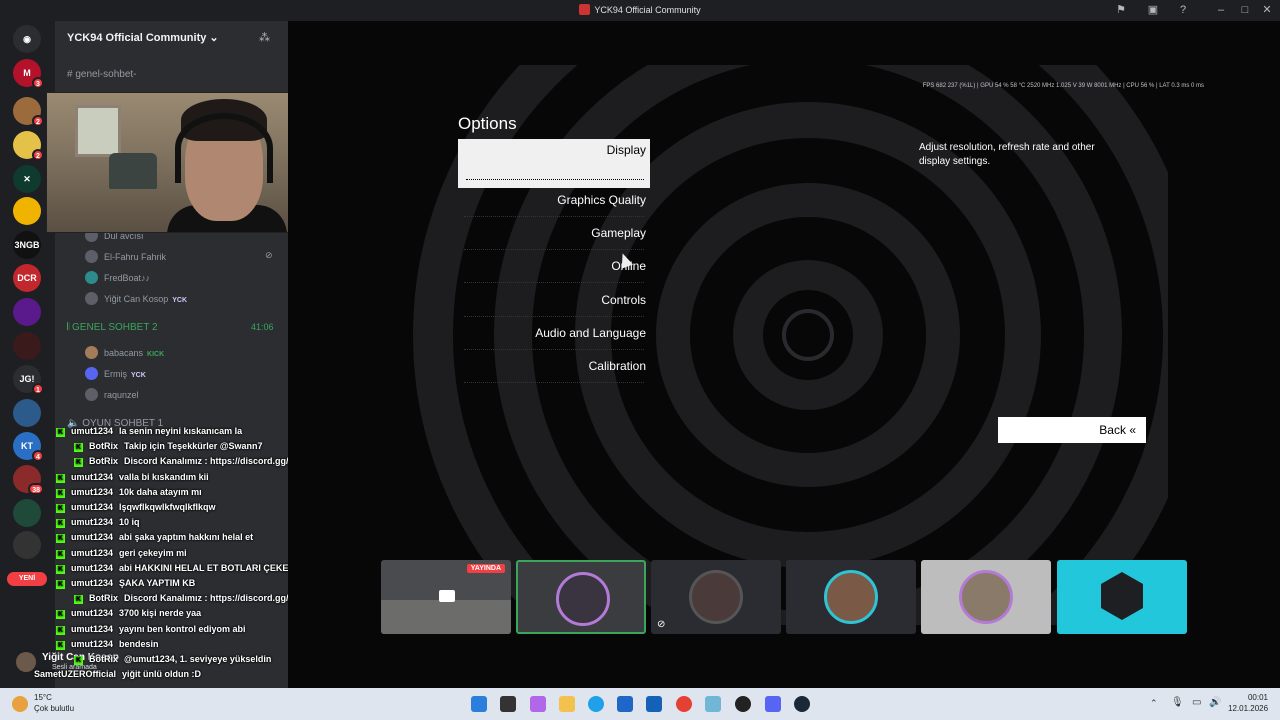 This screenshot has height=720, width=1280. I want to click on server-name-header: YCK94 Official Community ⌄, so click(143, 37).